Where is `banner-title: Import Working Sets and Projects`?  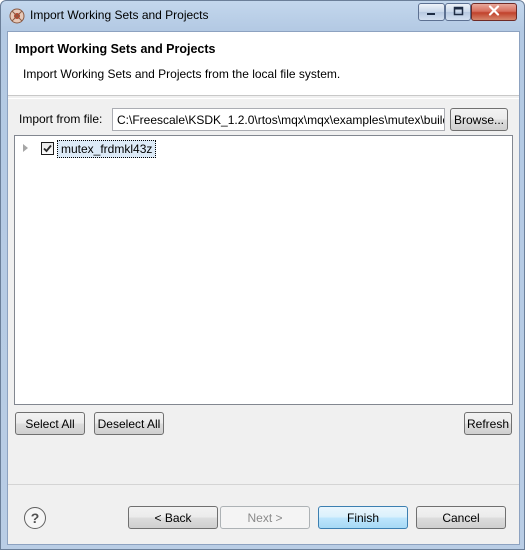 banner-title: Import Working Sets and Projects is located at coordinates (115, 49).